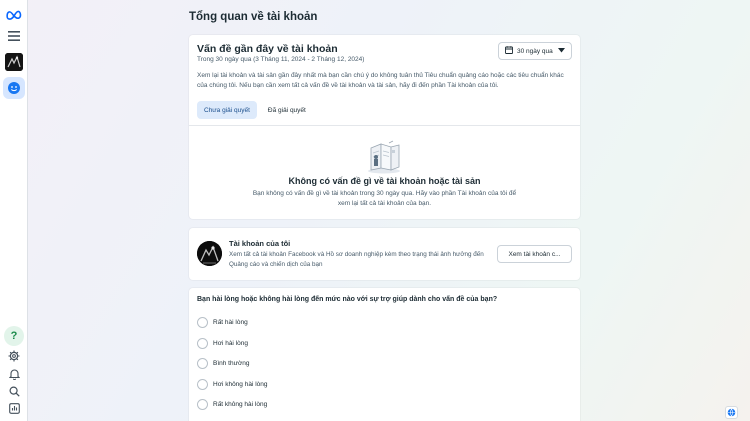 This screenshot has width=750, height=421. What do you see at coordinates (14, 210) in the screenshot?
I see `left-nav-rail: ?` at bounding box center [14, 210].